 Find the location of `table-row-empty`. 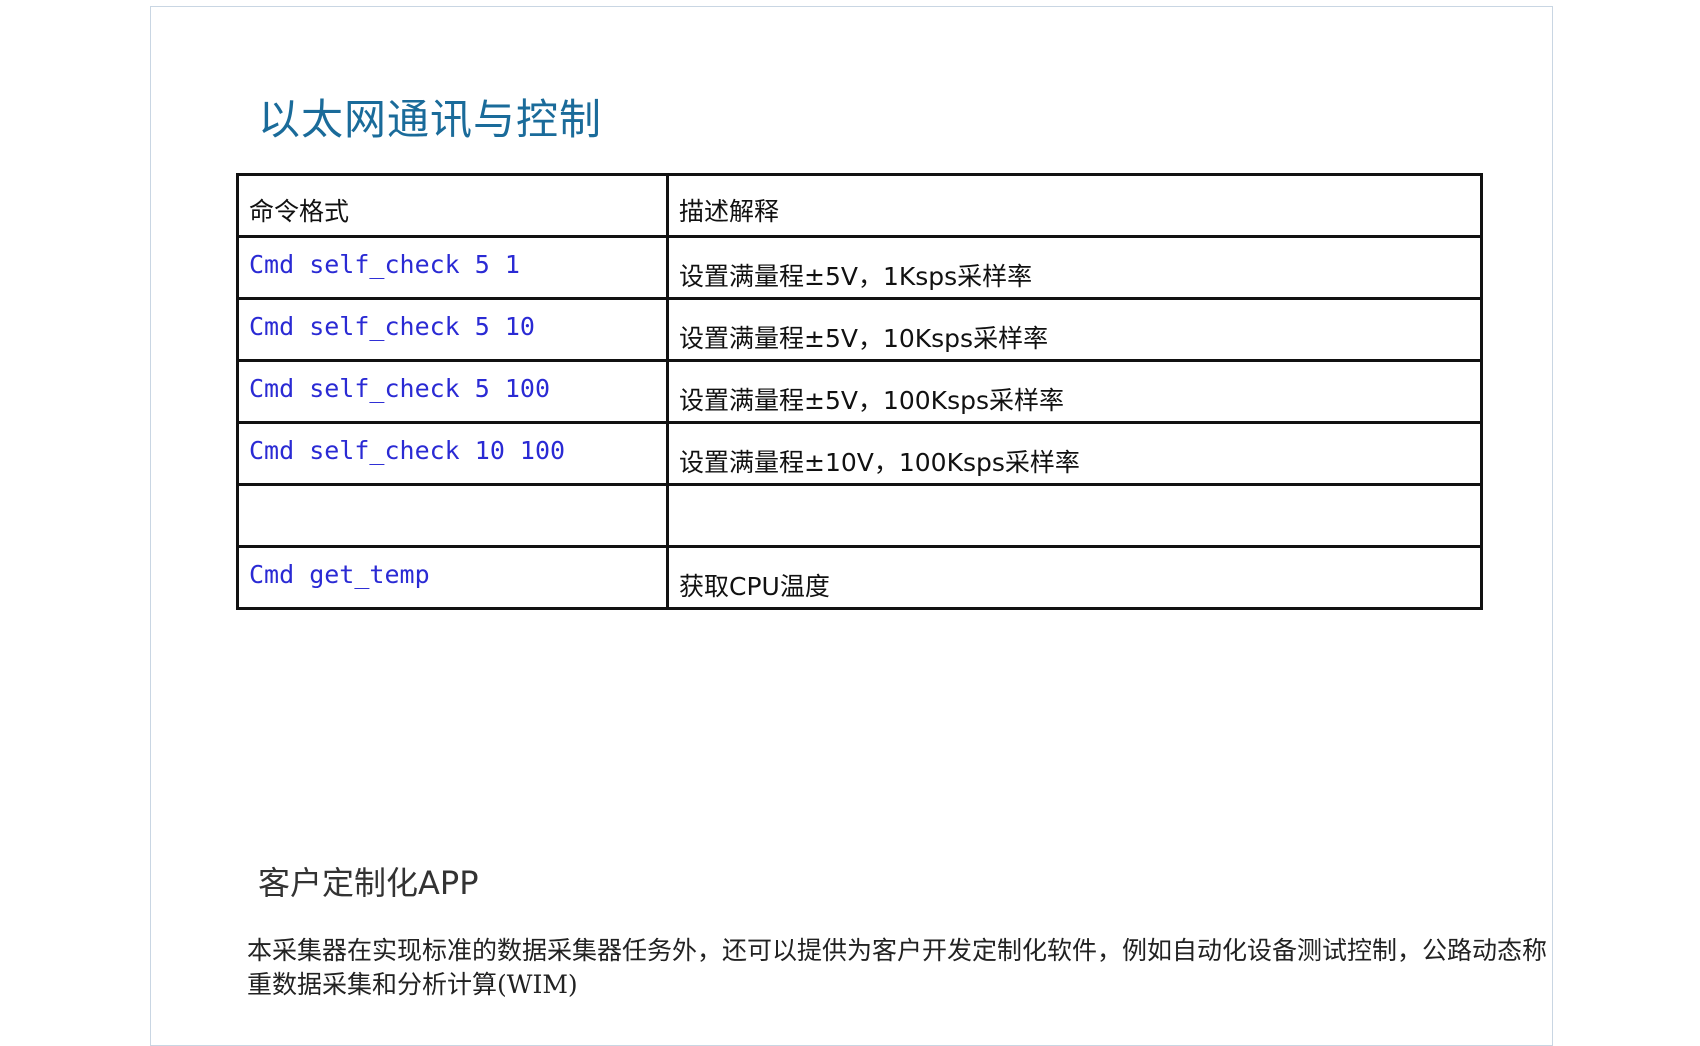

table-row-empty is located at coordinates (859, 515).